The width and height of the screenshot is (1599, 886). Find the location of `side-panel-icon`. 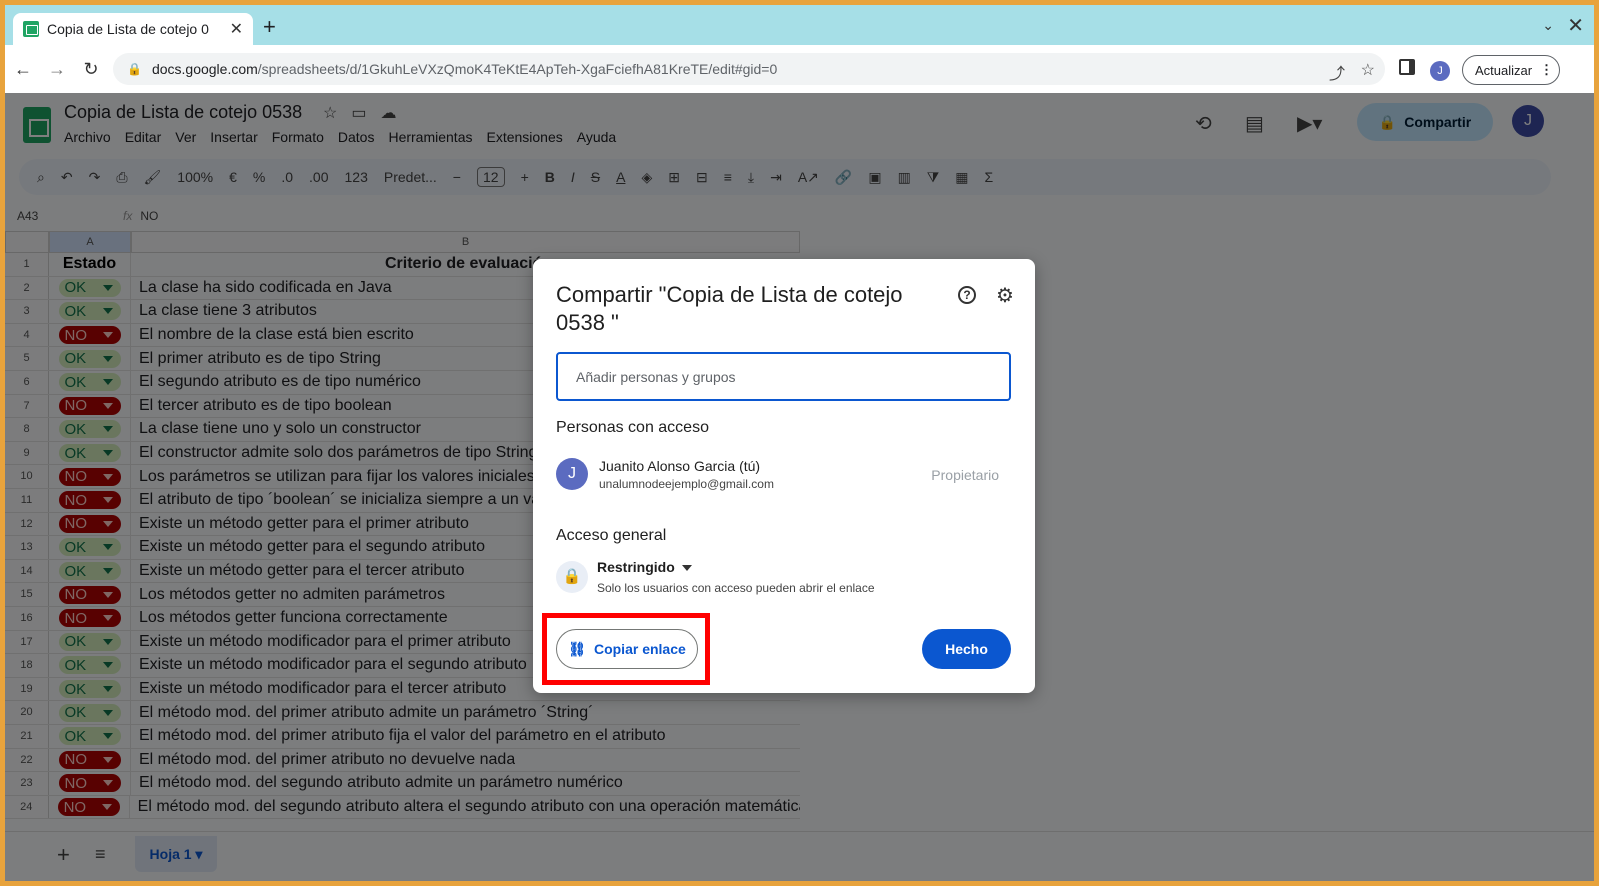

side-panel-icon is located at coordinates (1407, 67).